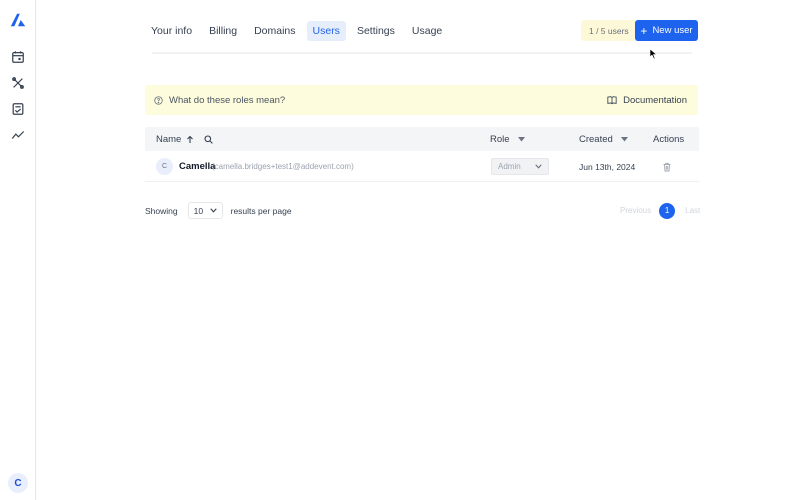 Image resolution: width=800 pixels, height=500 pixels. Describe the element at coordinates (612, 100) in the screenshot. I see `book-icon` at that location.